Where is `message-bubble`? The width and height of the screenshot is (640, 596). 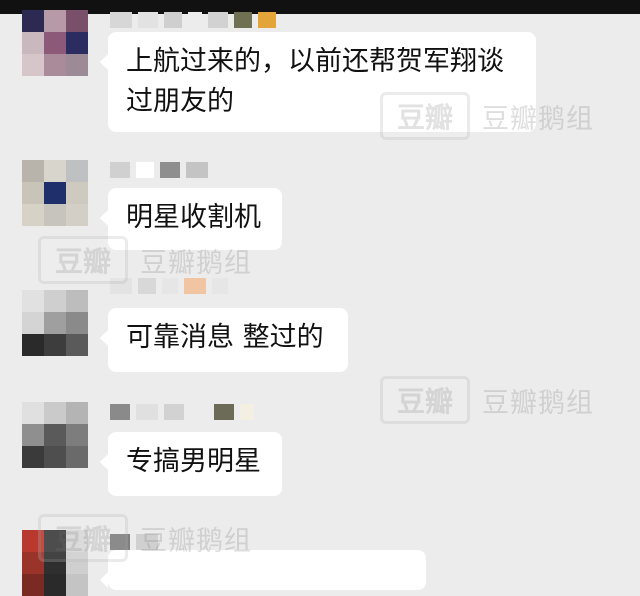
message-bubble is located at coordinates (263, 570).